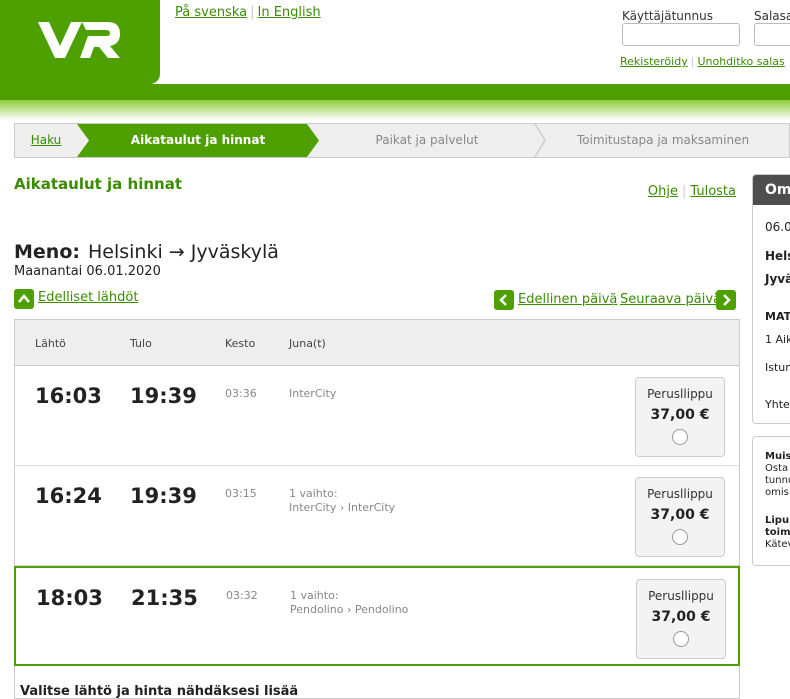  Describe the element at coordinates (240, 343) in the screenshot. I see `header-duration: Kesto` at that location.